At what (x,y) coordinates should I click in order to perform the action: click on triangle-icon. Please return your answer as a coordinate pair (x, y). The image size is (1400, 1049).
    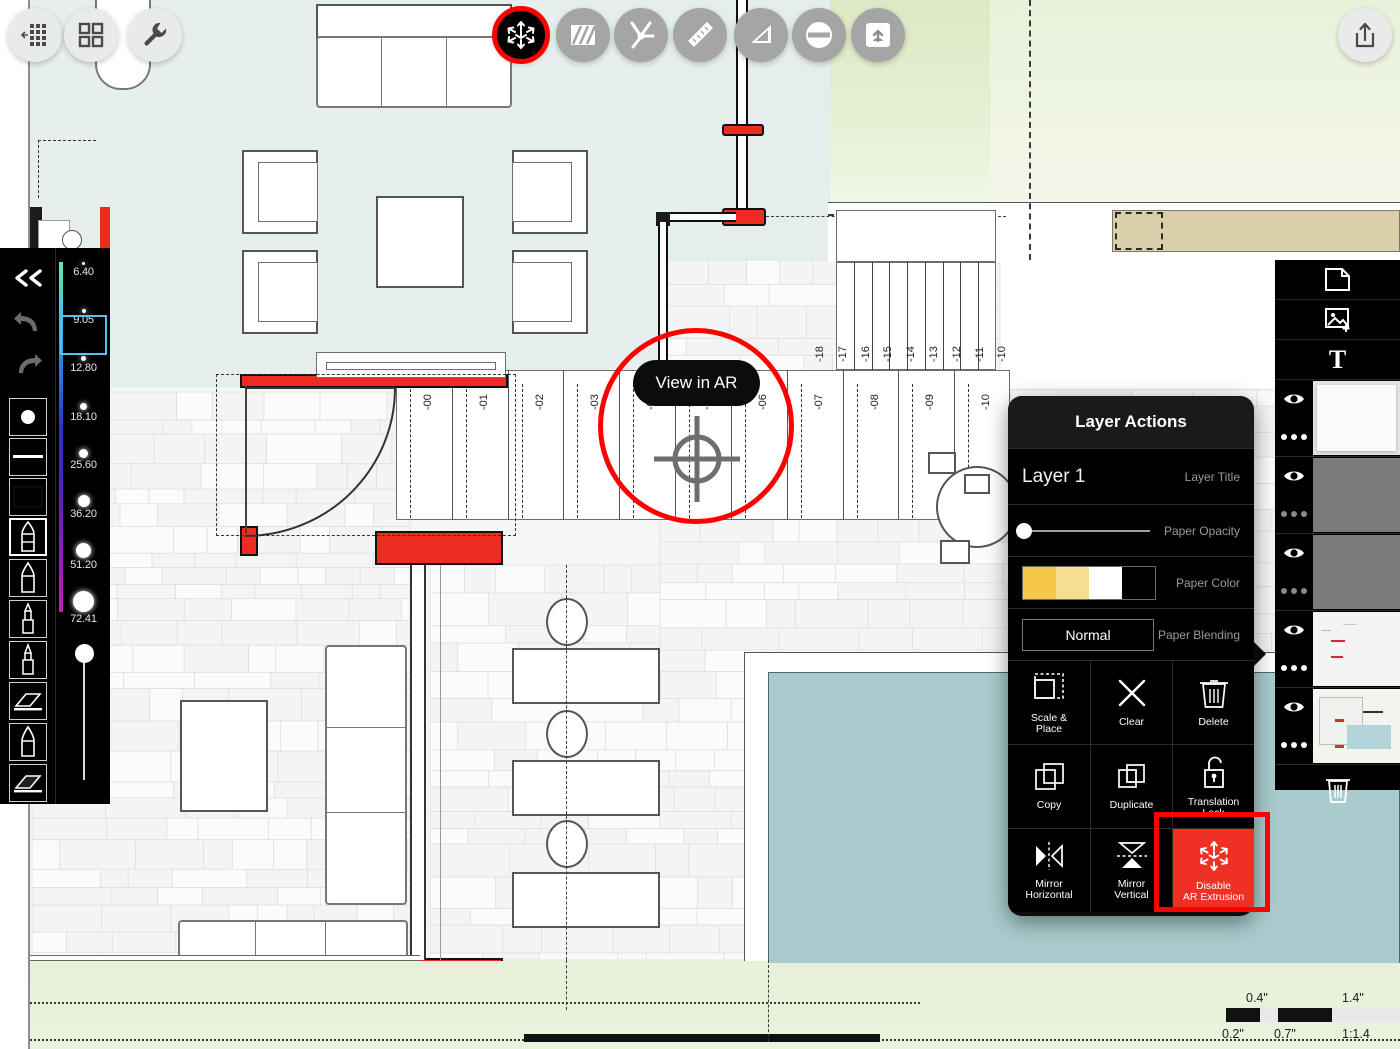
    Looking at the image, I should click on (761, 35).